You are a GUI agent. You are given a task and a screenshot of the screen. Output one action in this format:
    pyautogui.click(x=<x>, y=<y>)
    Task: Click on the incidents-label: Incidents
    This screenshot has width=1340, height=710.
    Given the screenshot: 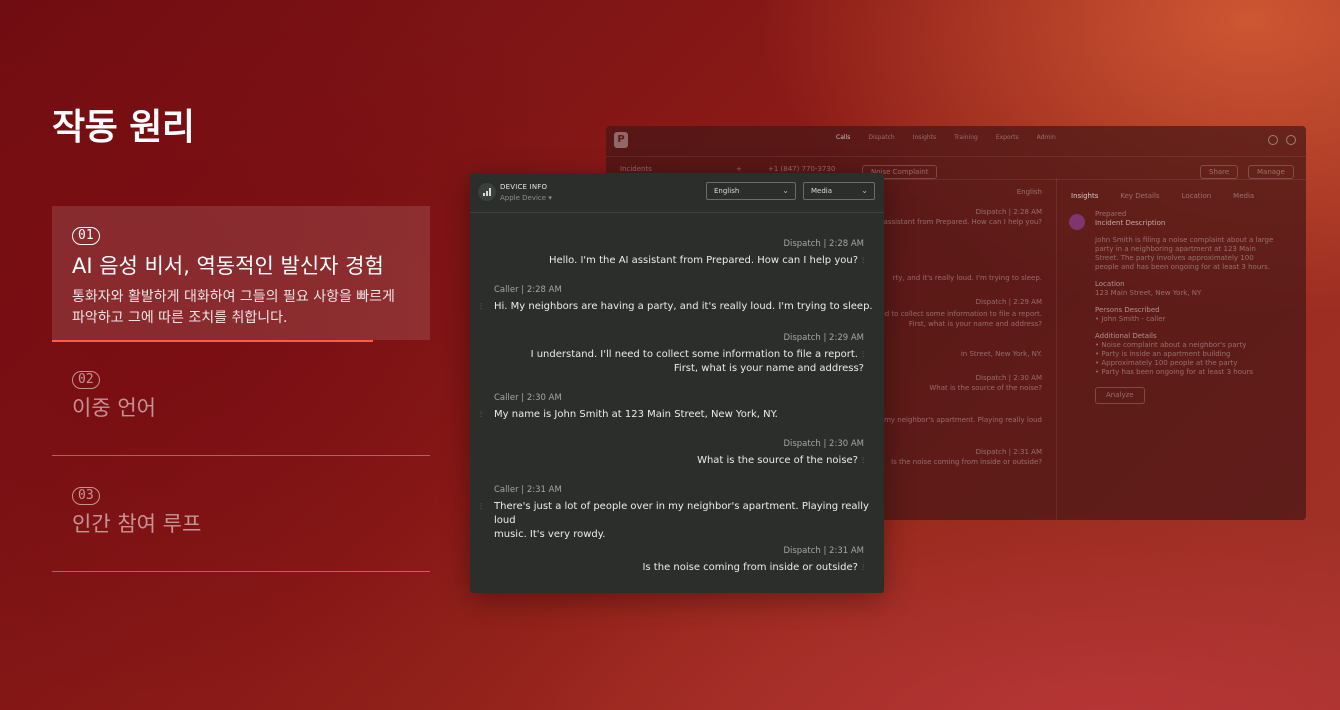 What is the action you would take?
    pyautogui.click(x=636, y=169)
    